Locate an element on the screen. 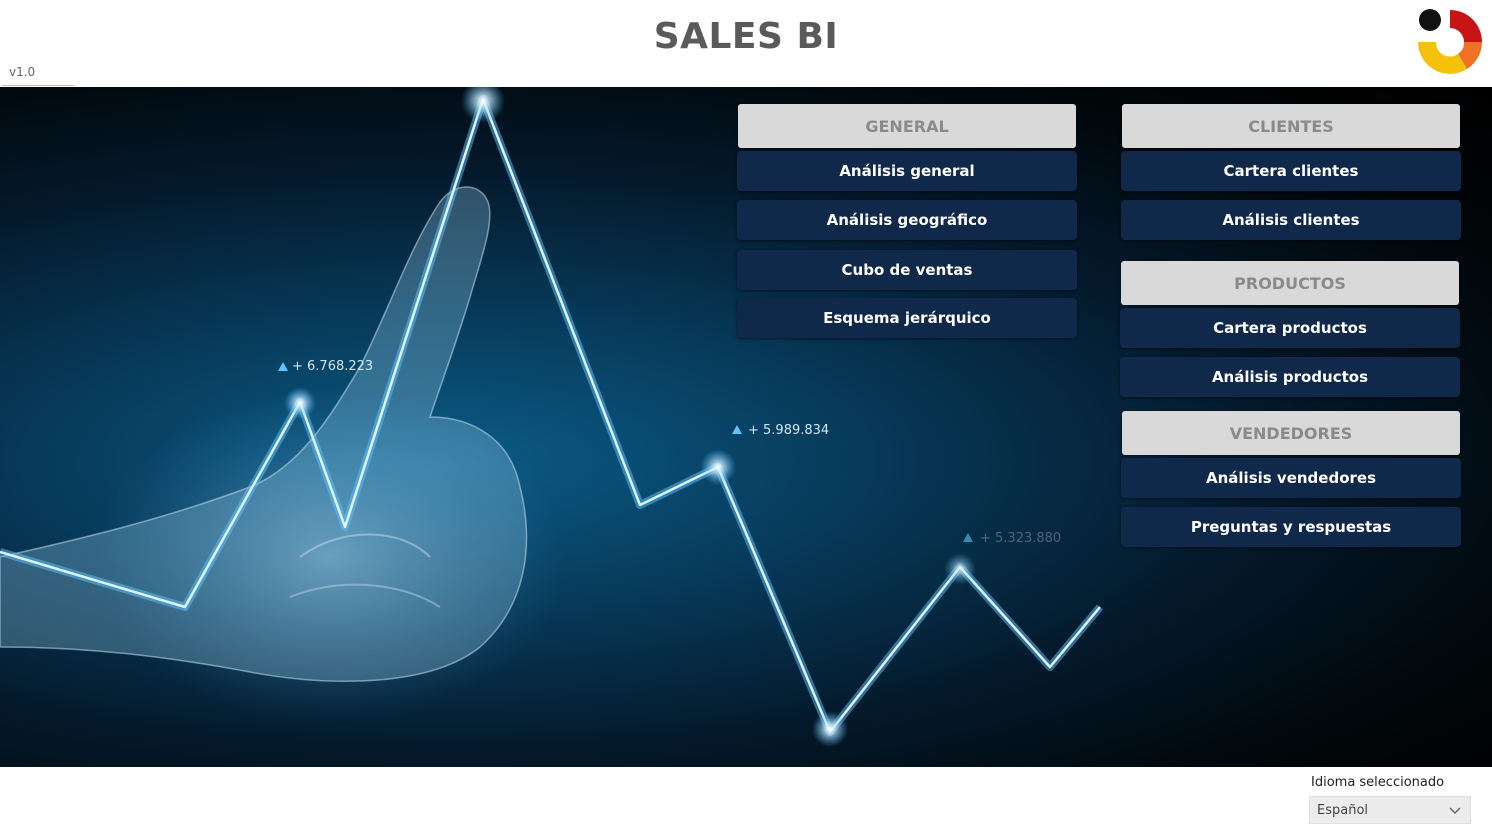 Image resolution: width=1492 pixels, height=834 pixels. annotation-label: + 6.768.223 is located at coordinates (332, 366).